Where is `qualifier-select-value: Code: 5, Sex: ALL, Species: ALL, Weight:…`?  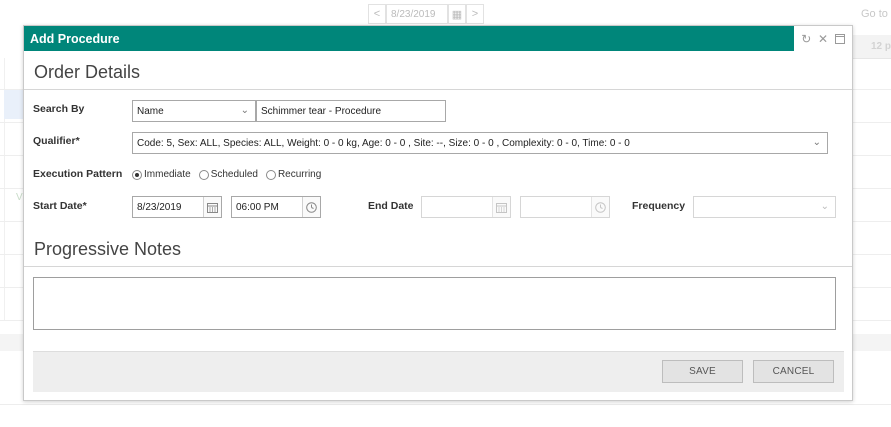
qualifier-select-value: Code: 5, Sex: ALL, Species: ALL, Weight:… is located at coordinates (383, 143).